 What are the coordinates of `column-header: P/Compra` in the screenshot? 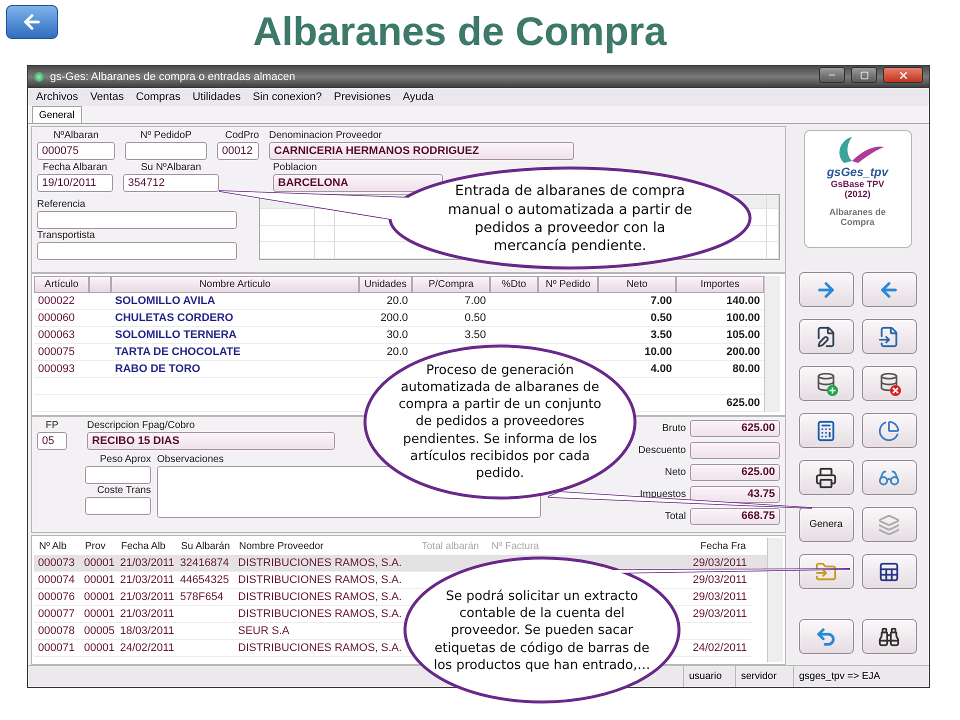 It's located at (451, 284).